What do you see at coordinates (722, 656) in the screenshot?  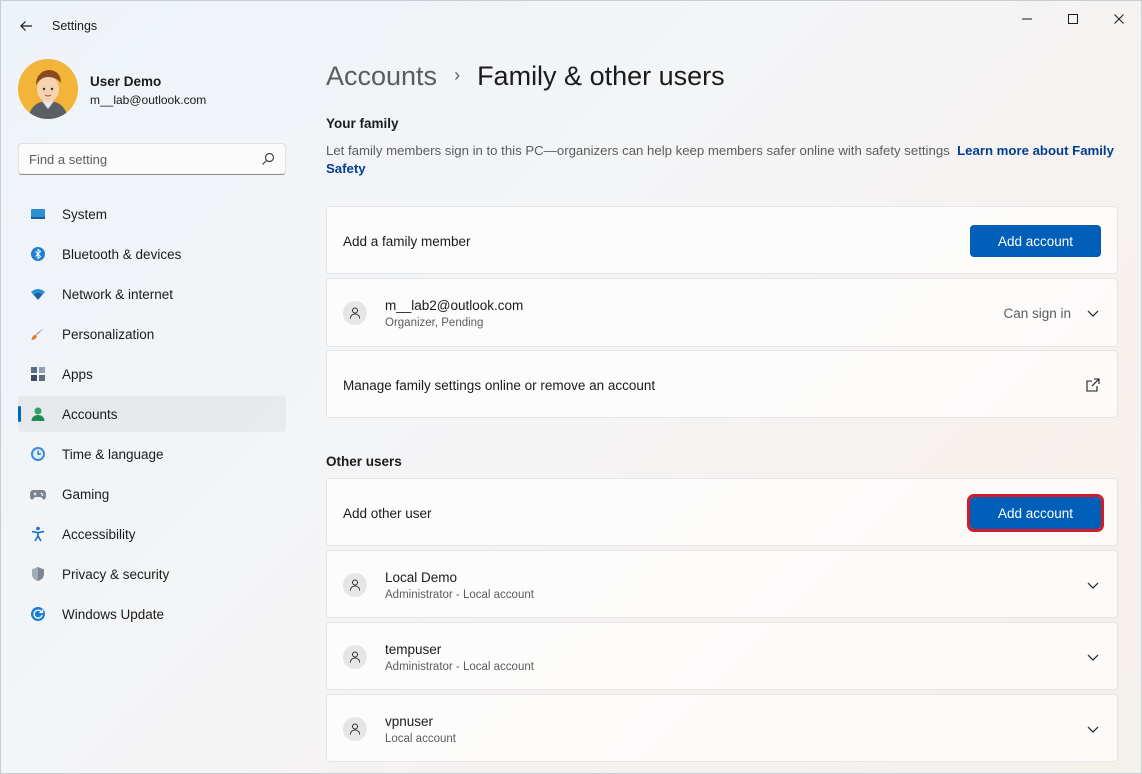 I see `user-row: tempuser Administrator - Local account` at bounding box center [722, 656].